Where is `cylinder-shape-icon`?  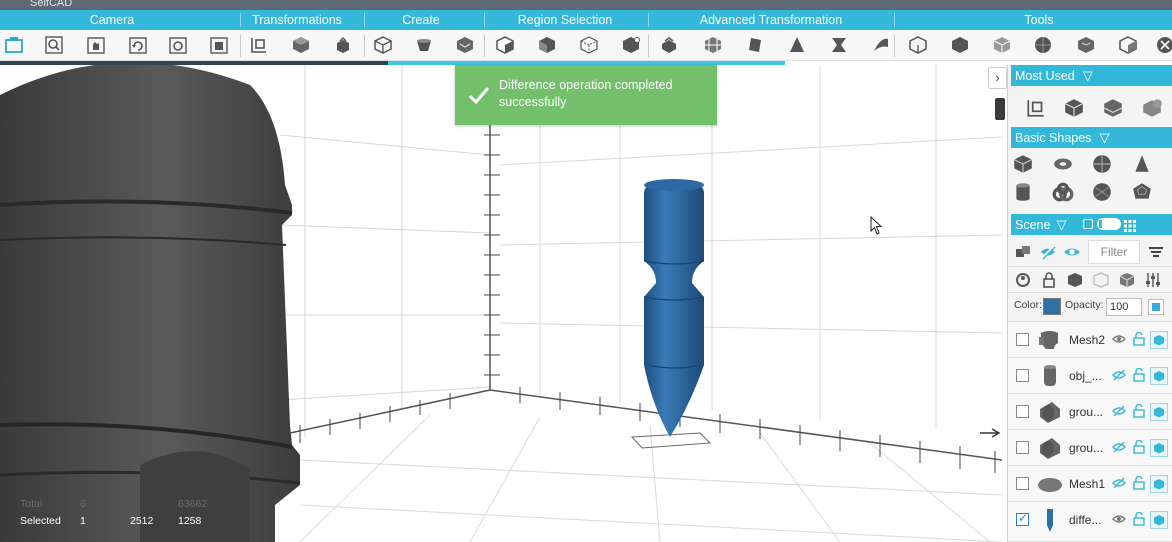
cylinder-shape-icon is located at coordinates (1023, 192).